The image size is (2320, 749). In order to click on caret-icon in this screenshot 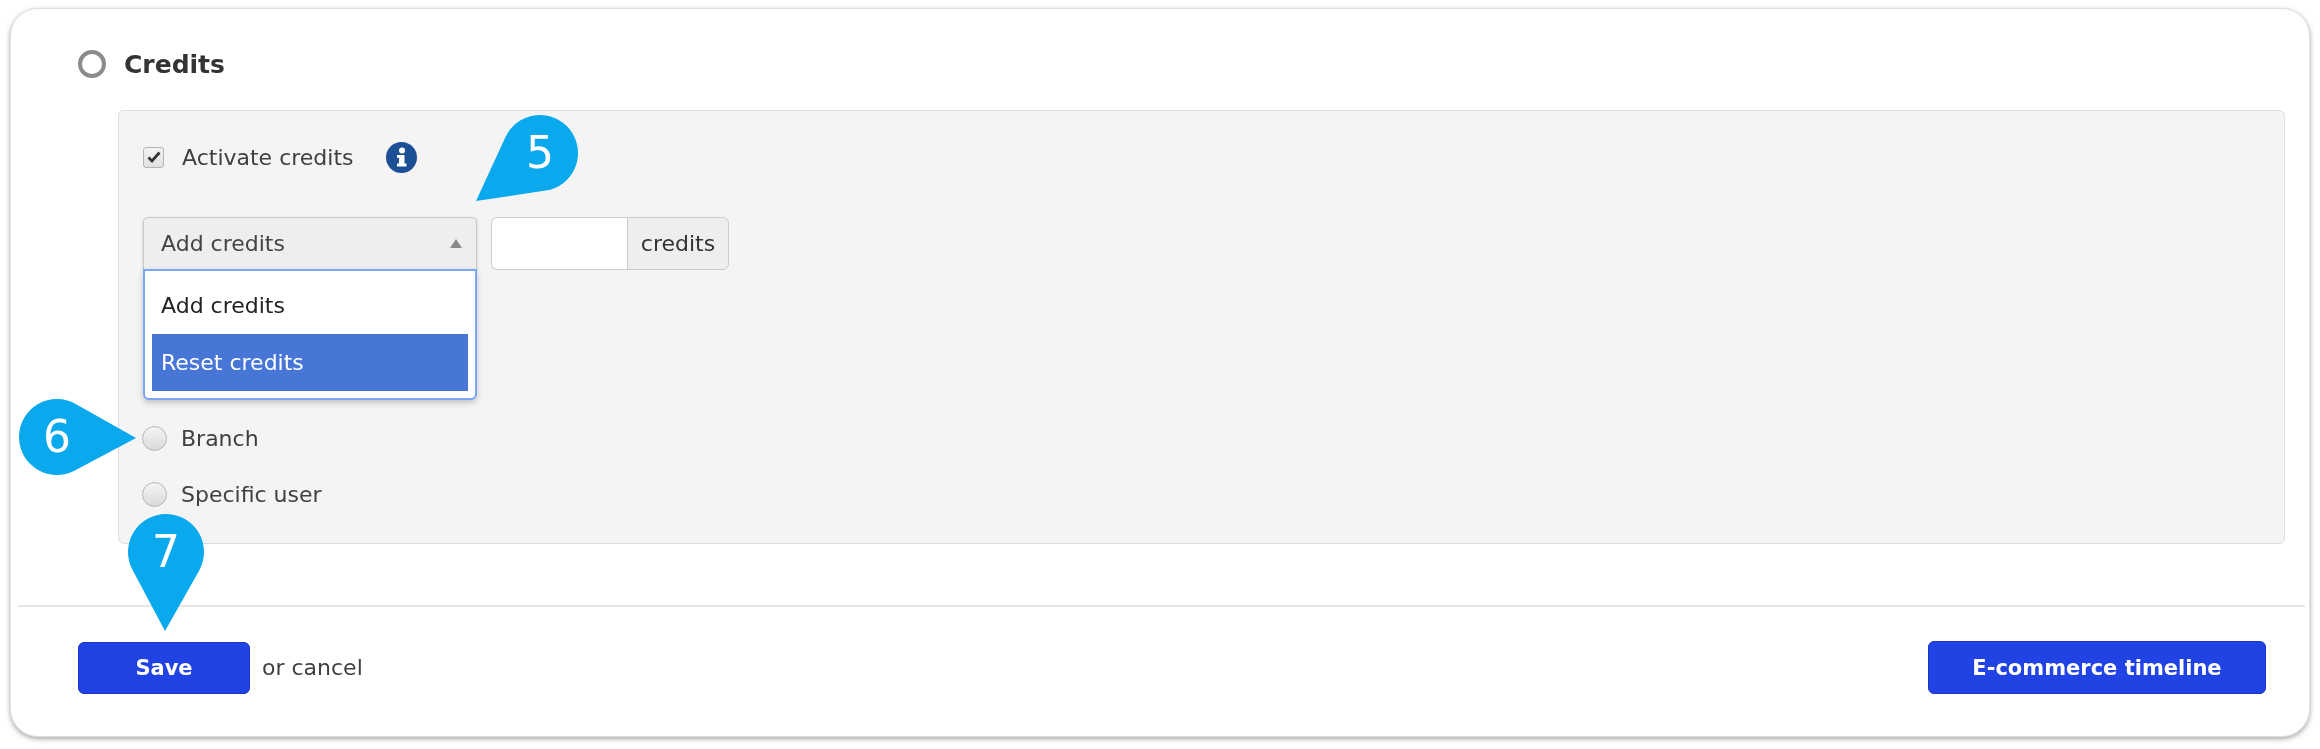, I will do `click(456, 243)`.